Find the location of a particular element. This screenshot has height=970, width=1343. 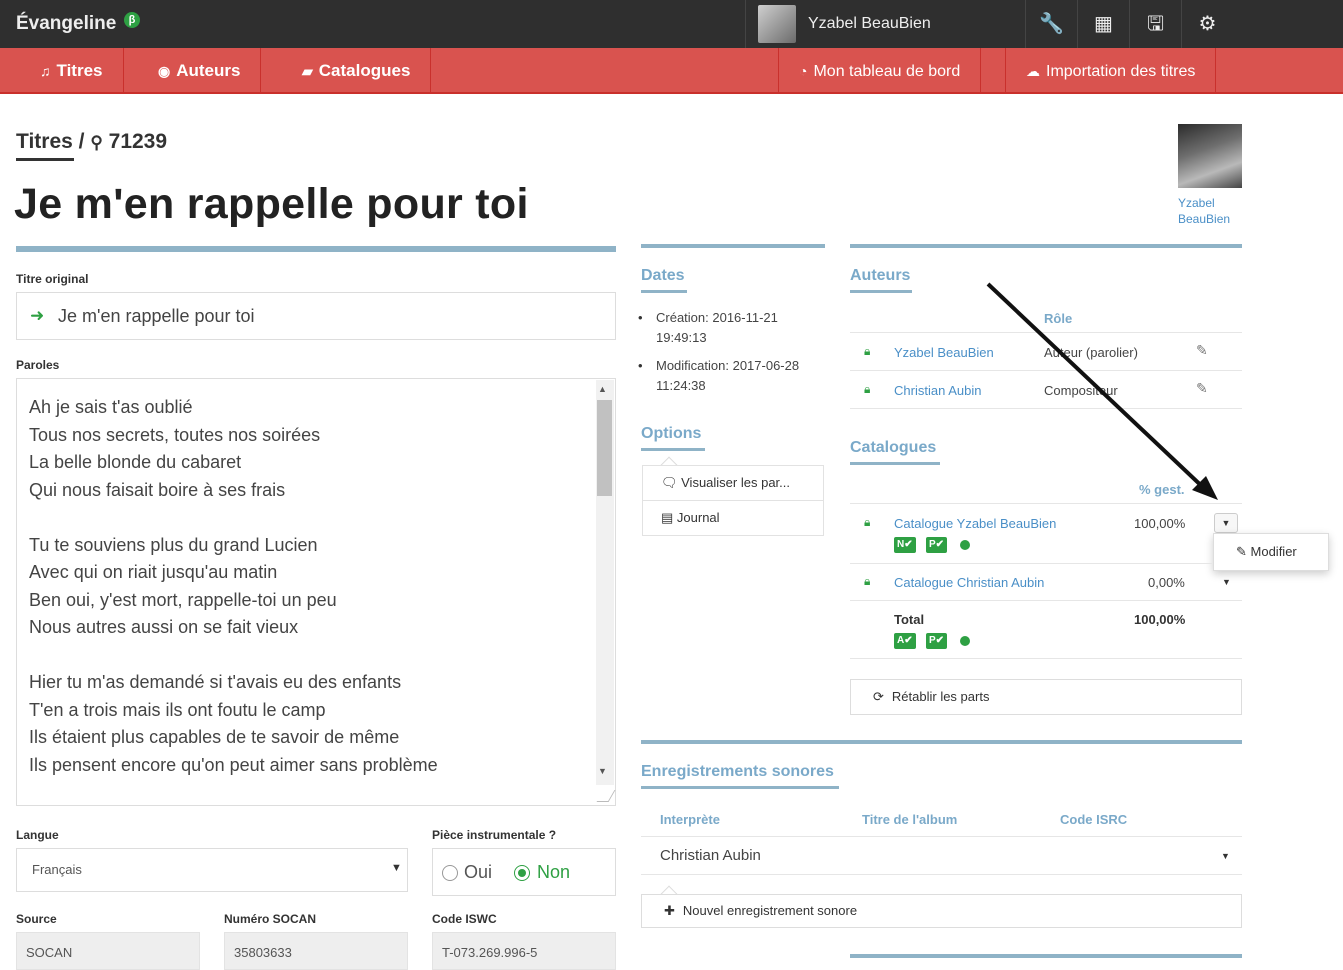

table-icon: ▦ is located at coordinates (1103, 24).